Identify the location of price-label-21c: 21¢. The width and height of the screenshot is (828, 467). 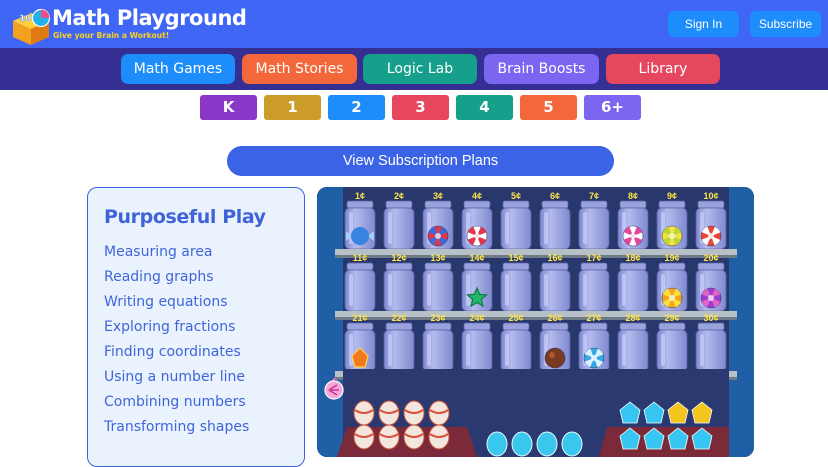
(359, 318).